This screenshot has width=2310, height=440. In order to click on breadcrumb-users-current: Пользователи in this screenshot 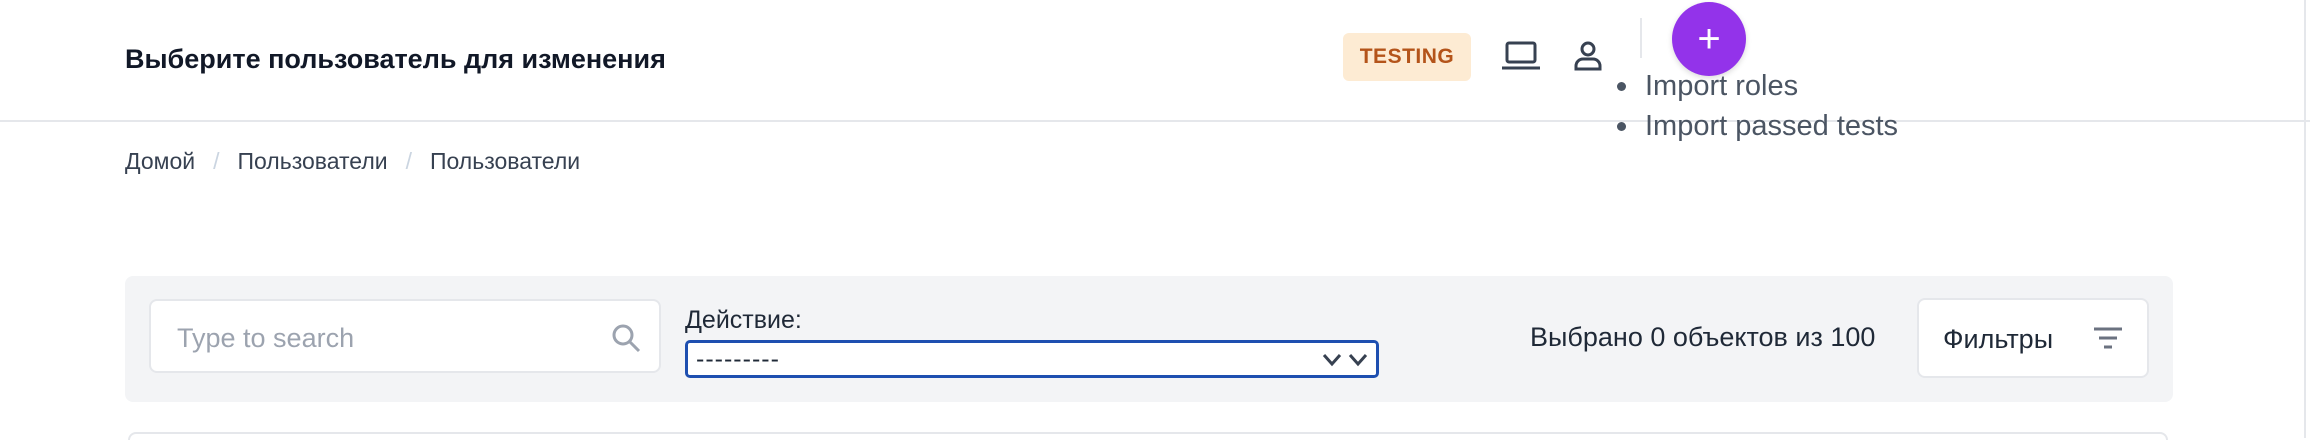, I will do `click(505, 161)`.